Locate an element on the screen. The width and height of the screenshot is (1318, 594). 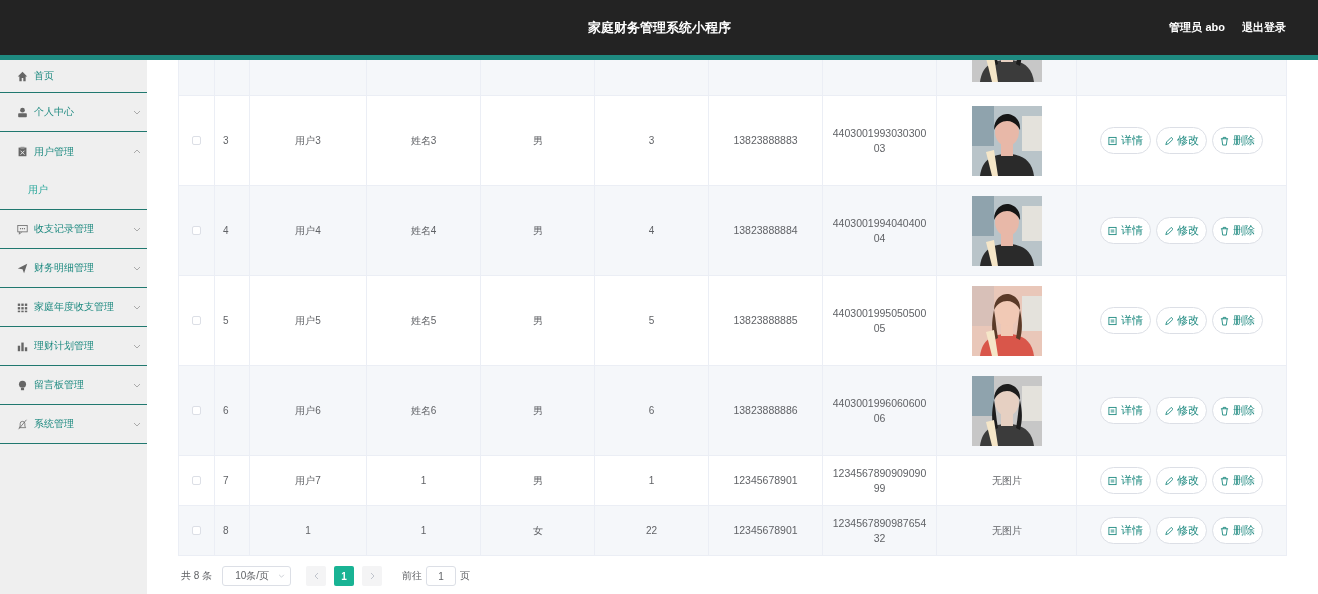
app-title: 家庭财务管理系统小程序 is located at coordinates (659, 27).